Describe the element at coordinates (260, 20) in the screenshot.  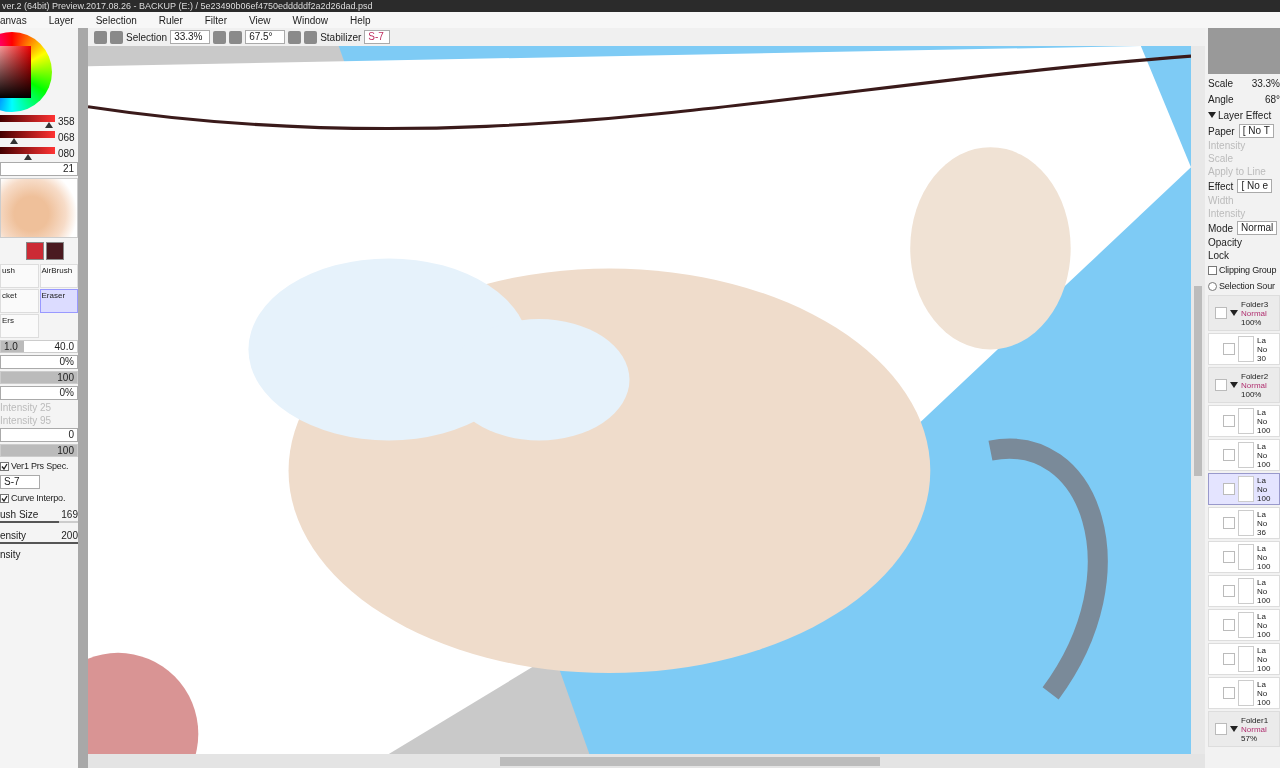
I see `menu-item: View` at that location.